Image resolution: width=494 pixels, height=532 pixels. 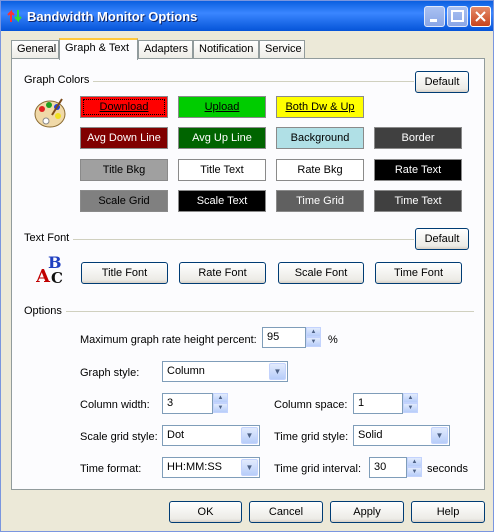 What do you see at coordinates (311, 405) in the screenshot?
I see `column-space-label: Column space:` at bounding box center [311, 405].